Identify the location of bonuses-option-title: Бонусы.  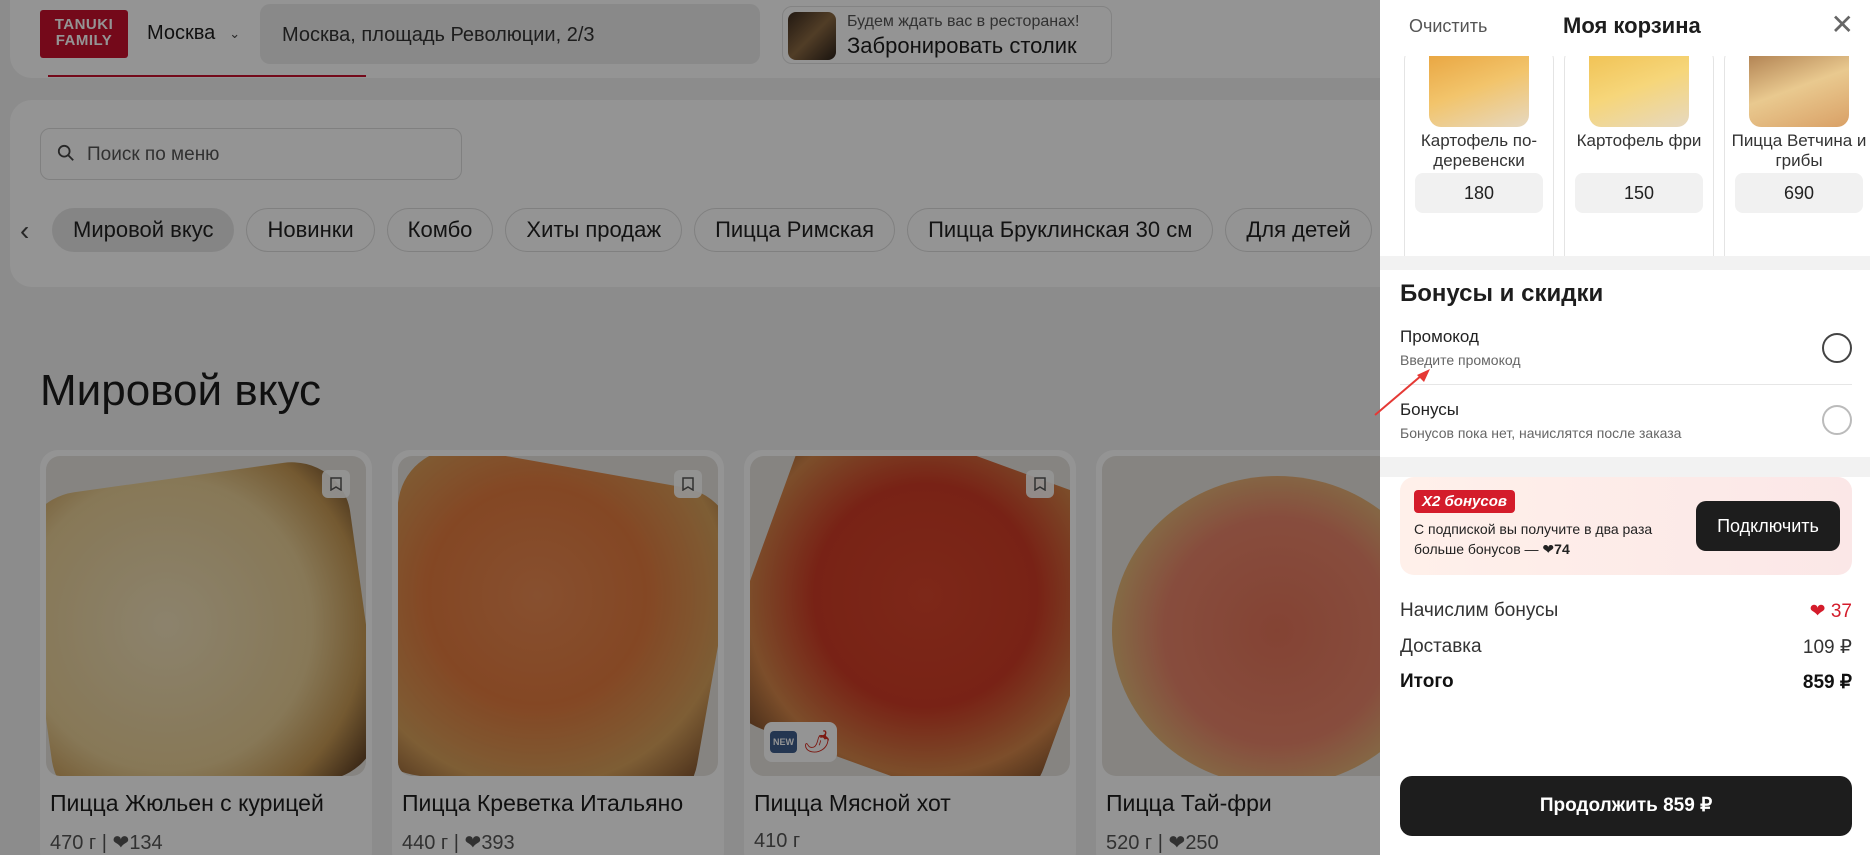
(1430, 409).